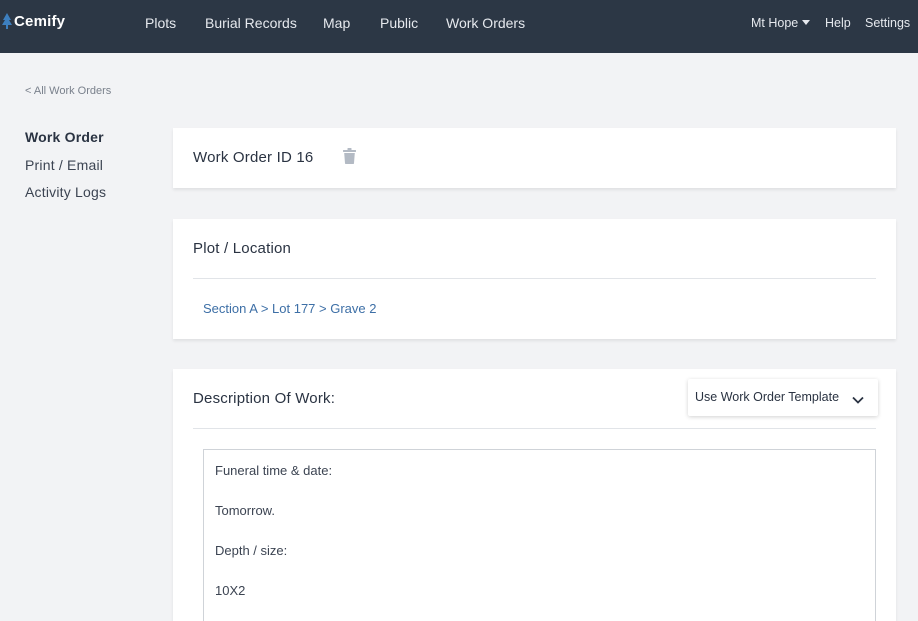  What do you see at coordinates (274, 470) in the screenshot?
I see `description-line: Funeral time & date:` at bounding box center [274, 470].